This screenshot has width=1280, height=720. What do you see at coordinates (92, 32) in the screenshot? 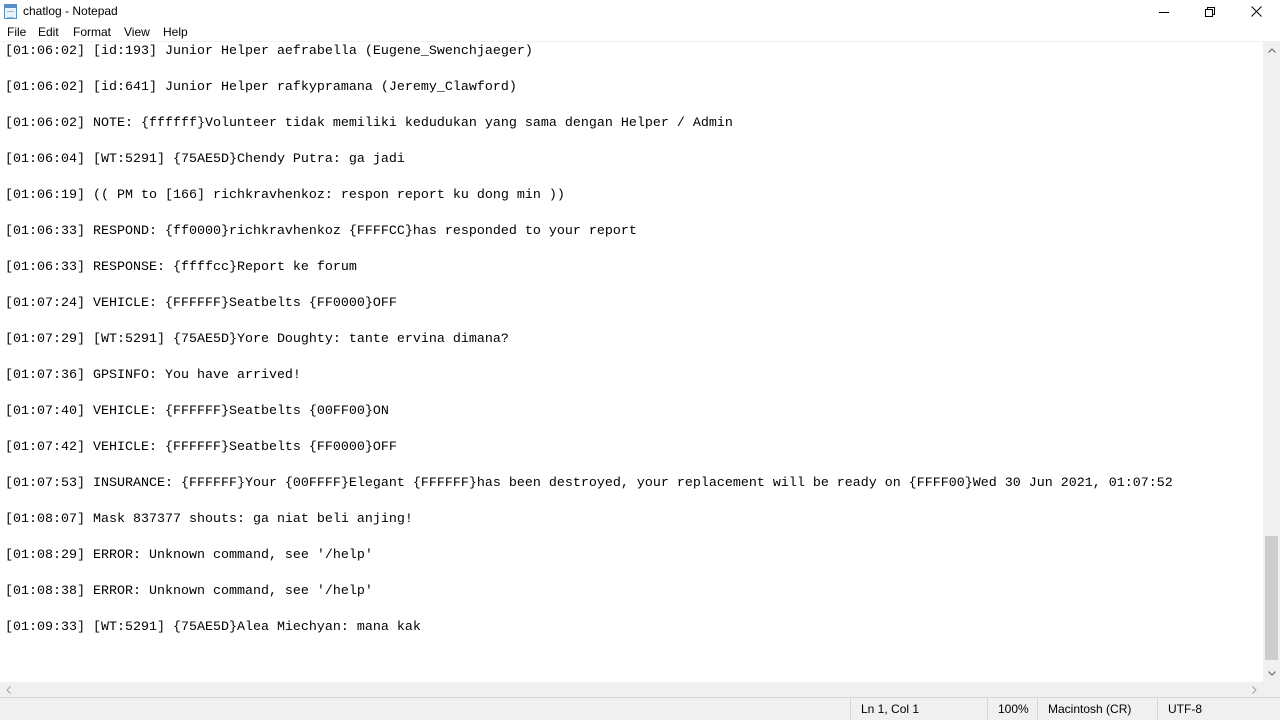
I see `menu-format: Format` at bounding box center [92, 32].